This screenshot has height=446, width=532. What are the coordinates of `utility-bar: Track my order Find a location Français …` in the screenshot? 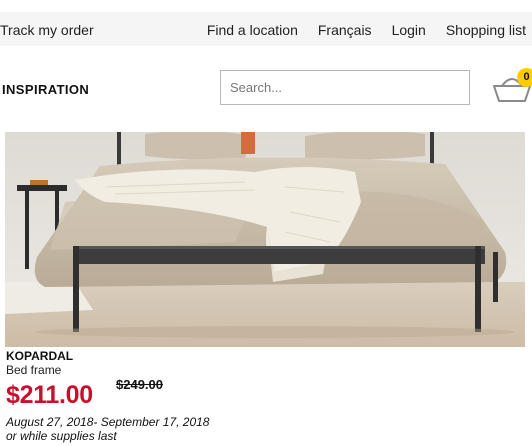 It's located at (266, 29).